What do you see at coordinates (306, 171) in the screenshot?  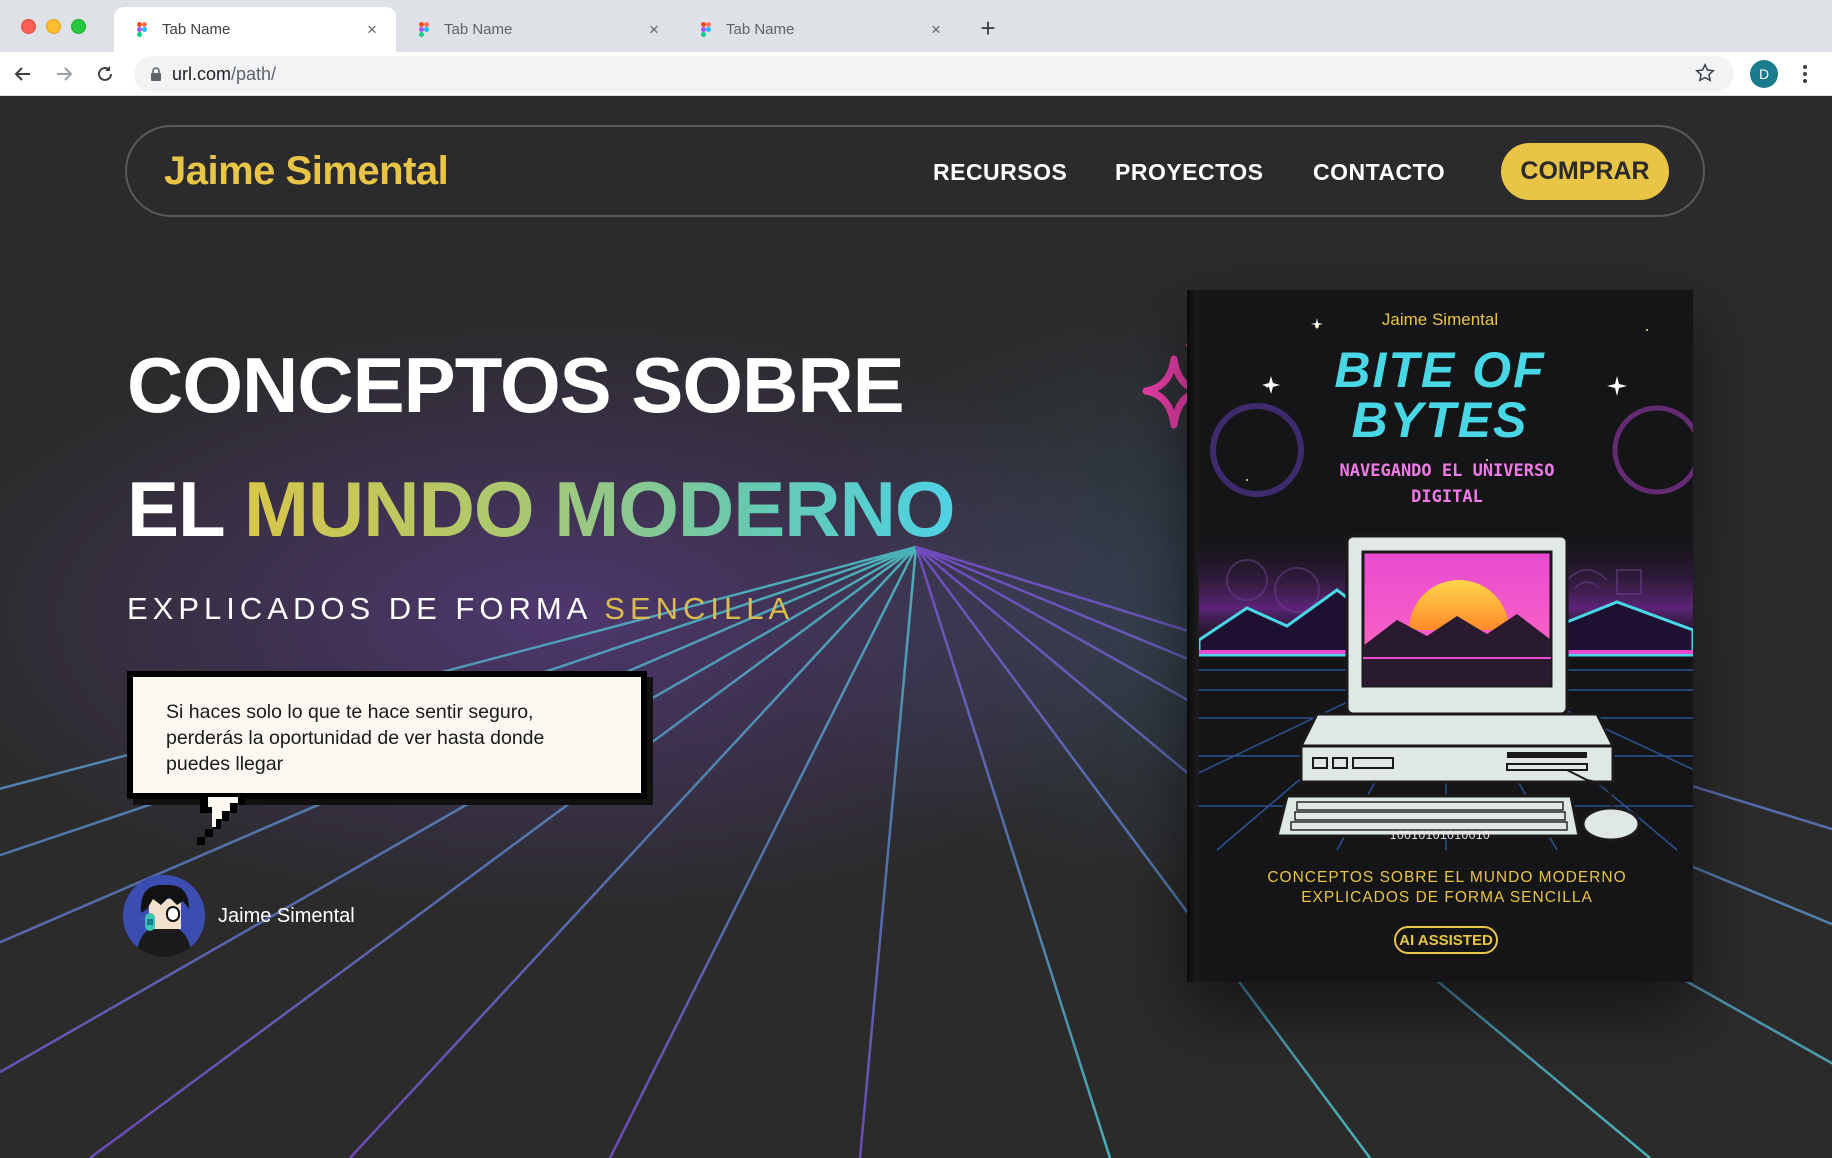 I see `brand-logo: Jaime Simental` at bounding box center [306, 171].